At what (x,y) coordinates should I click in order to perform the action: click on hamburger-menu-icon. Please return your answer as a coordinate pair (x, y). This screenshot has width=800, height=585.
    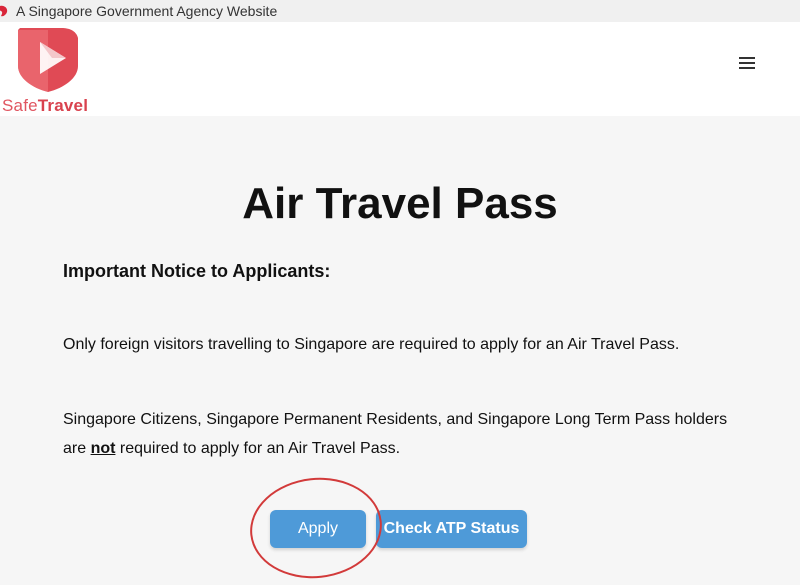
    Looking at the image, I should click on (747, 64).